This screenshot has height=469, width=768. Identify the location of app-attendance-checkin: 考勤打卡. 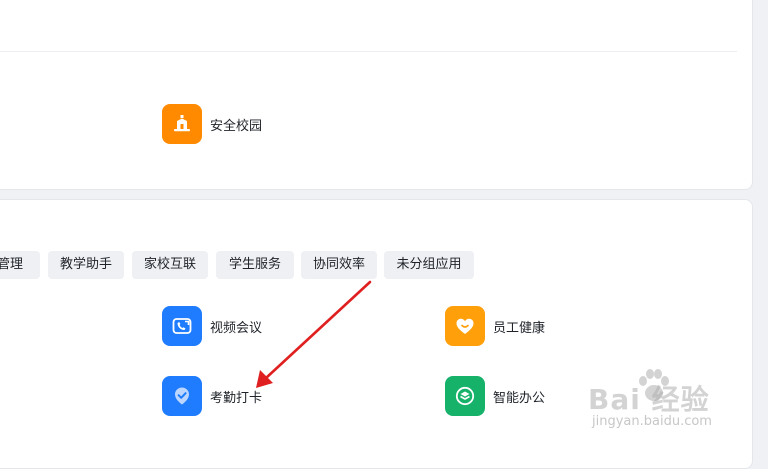
(212, 396).